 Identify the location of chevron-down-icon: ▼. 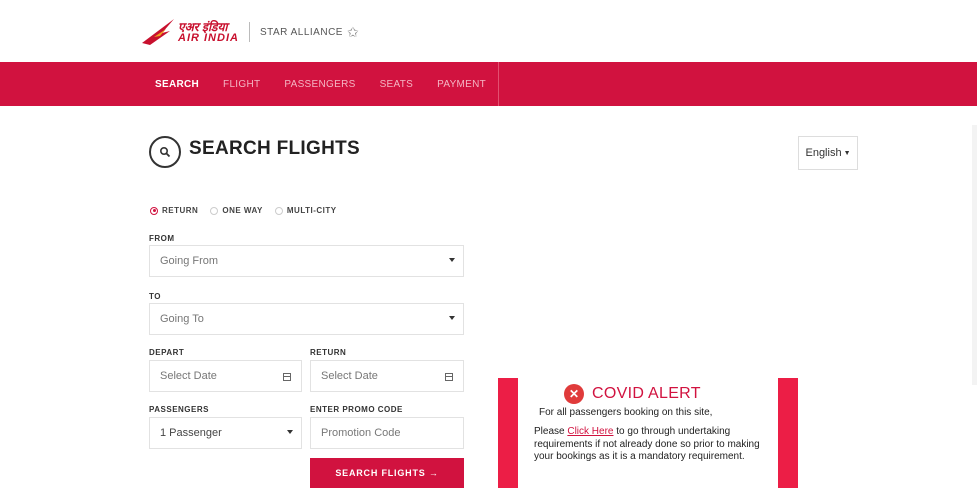
(847, 153).